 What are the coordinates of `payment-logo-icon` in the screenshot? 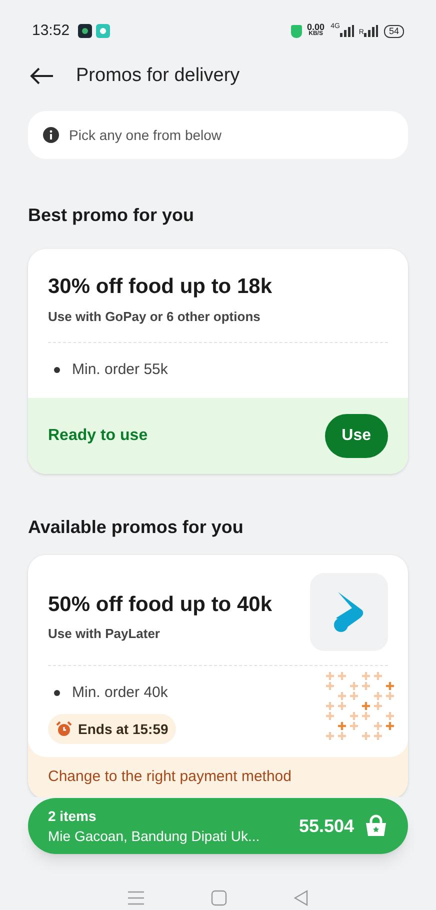 It's located at (349, 612).